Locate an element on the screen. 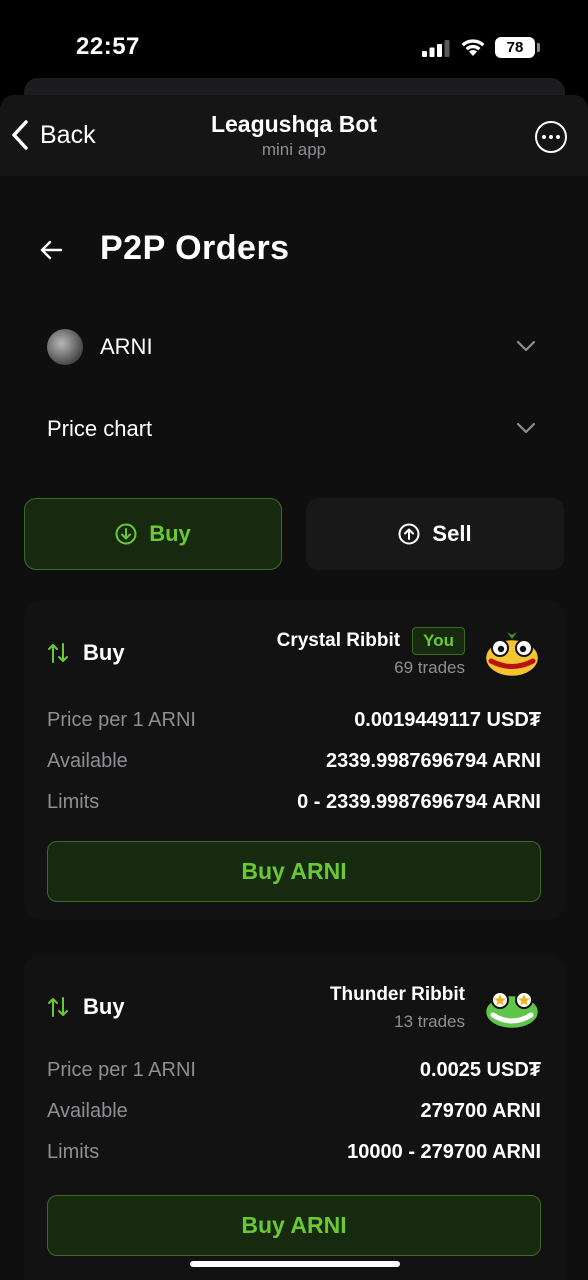 This screenshot has width=588, height=1280. more-options-button is located at coordinates (551, 137).